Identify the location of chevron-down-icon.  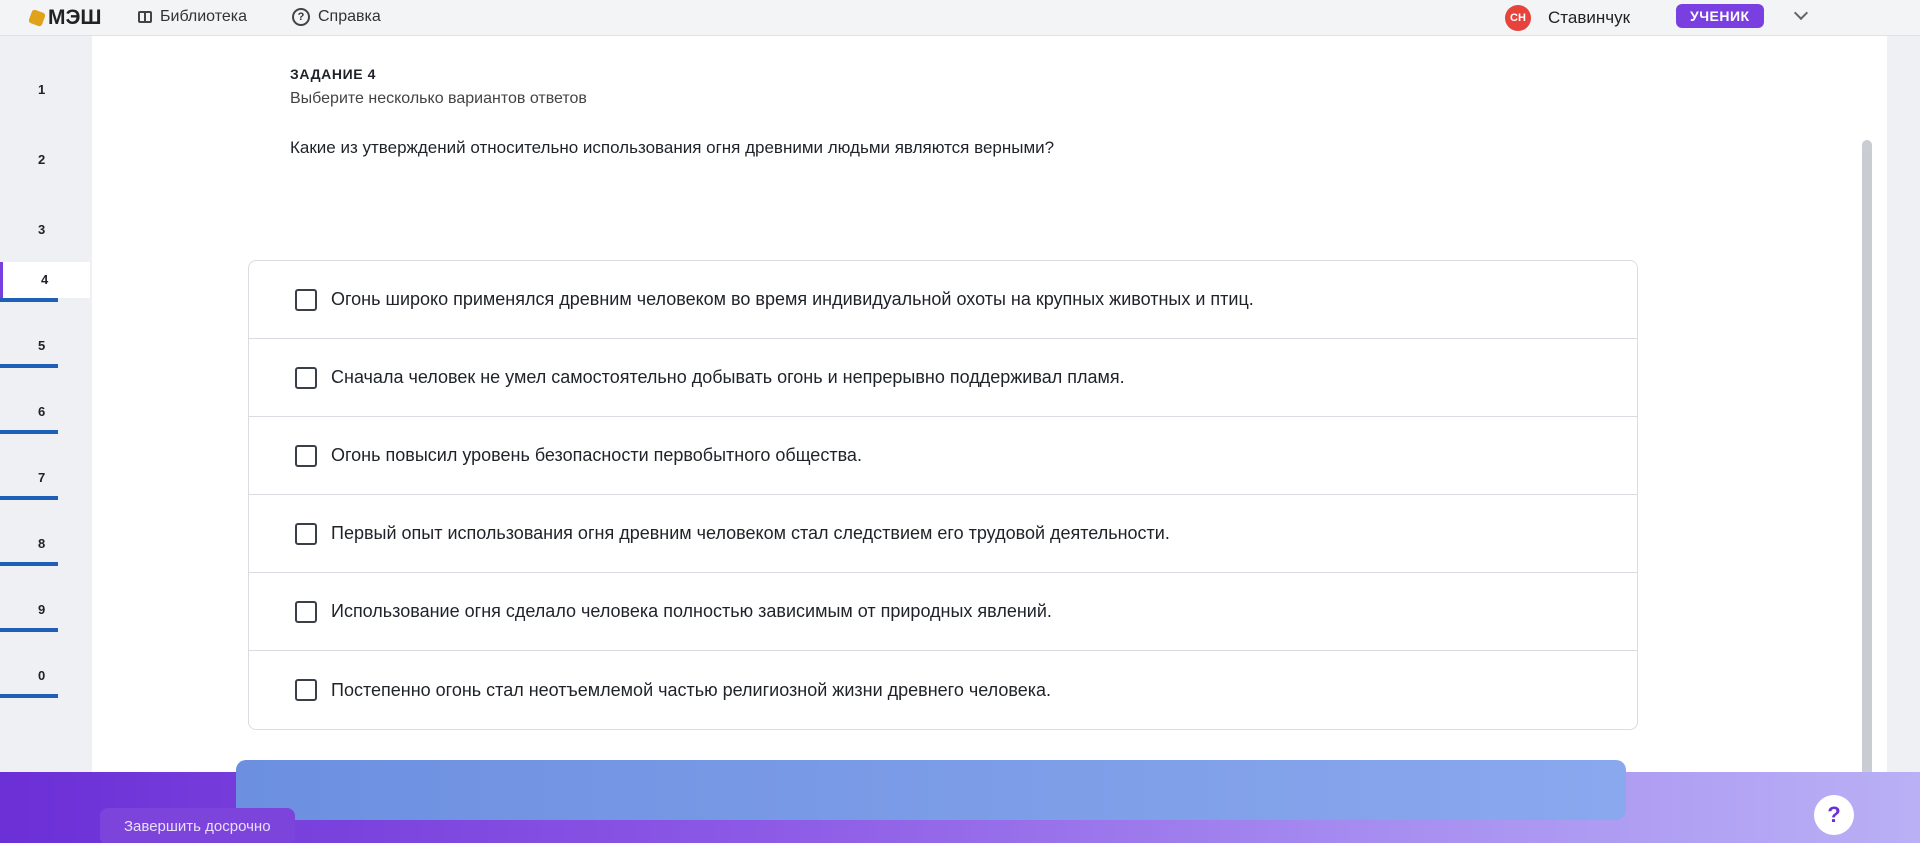
(1801, 13).